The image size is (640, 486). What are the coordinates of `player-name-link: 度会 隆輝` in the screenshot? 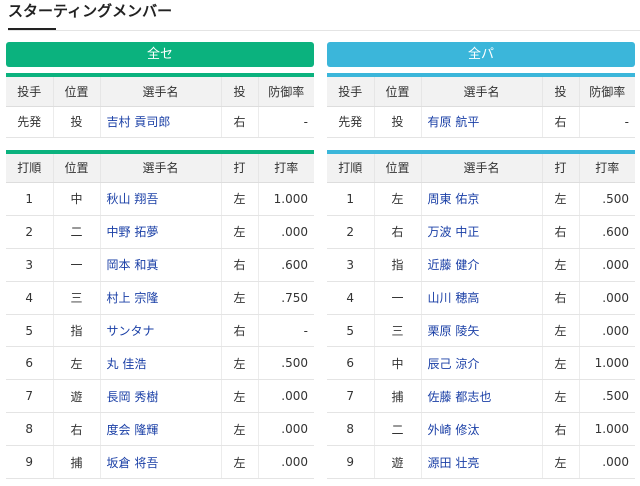 It's located at (161, 429).